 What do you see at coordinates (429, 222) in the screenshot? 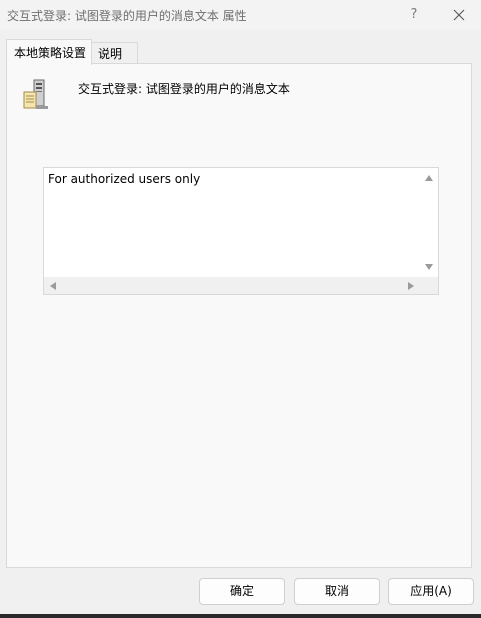
I see `vertical-scrollbar` at bounding box center [429, 222].